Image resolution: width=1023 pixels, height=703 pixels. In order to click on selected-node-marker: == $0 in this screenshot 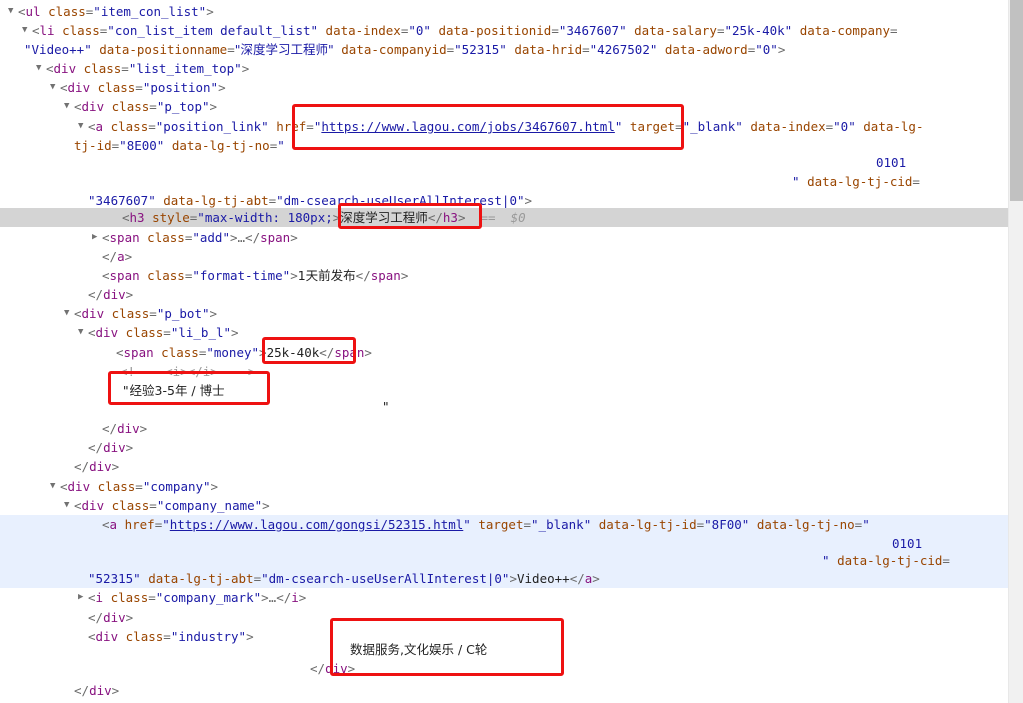, I will do `click(495, 217)`.